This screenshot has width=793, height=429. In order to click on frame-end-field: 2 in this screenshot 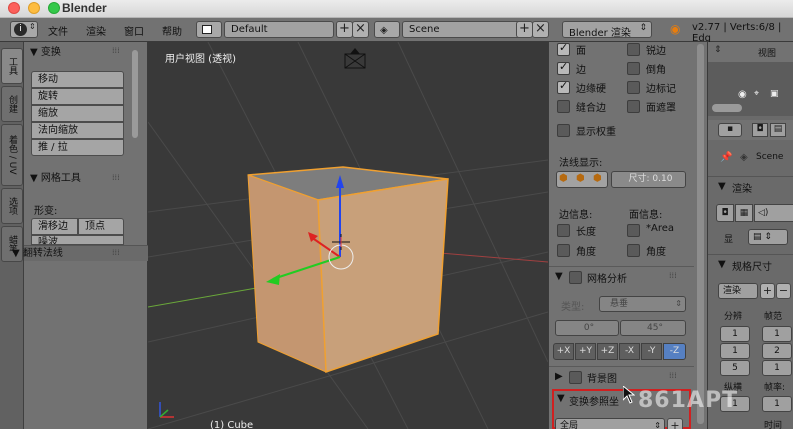, I will do `click(777, 351)`.